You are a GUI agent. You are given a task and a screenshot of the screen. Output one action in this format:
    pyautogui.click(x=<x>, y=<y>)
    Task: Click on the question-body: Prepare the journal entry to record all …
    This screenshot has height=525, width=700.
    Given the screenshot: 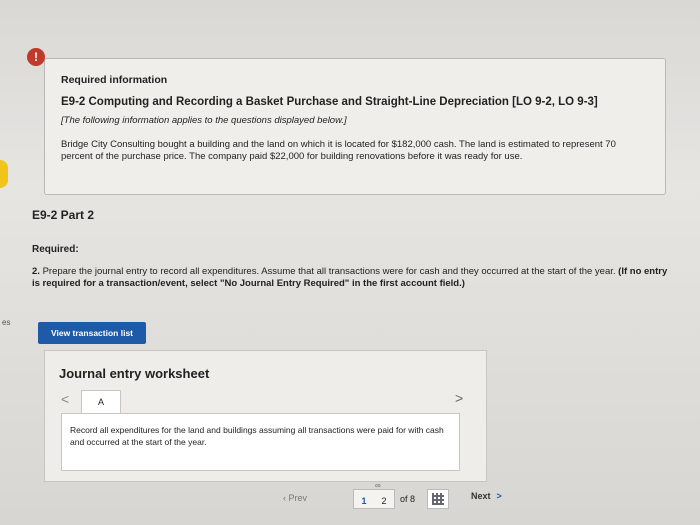 What is the action you would take?
    pyautogui.click(x=329, y=271)
    